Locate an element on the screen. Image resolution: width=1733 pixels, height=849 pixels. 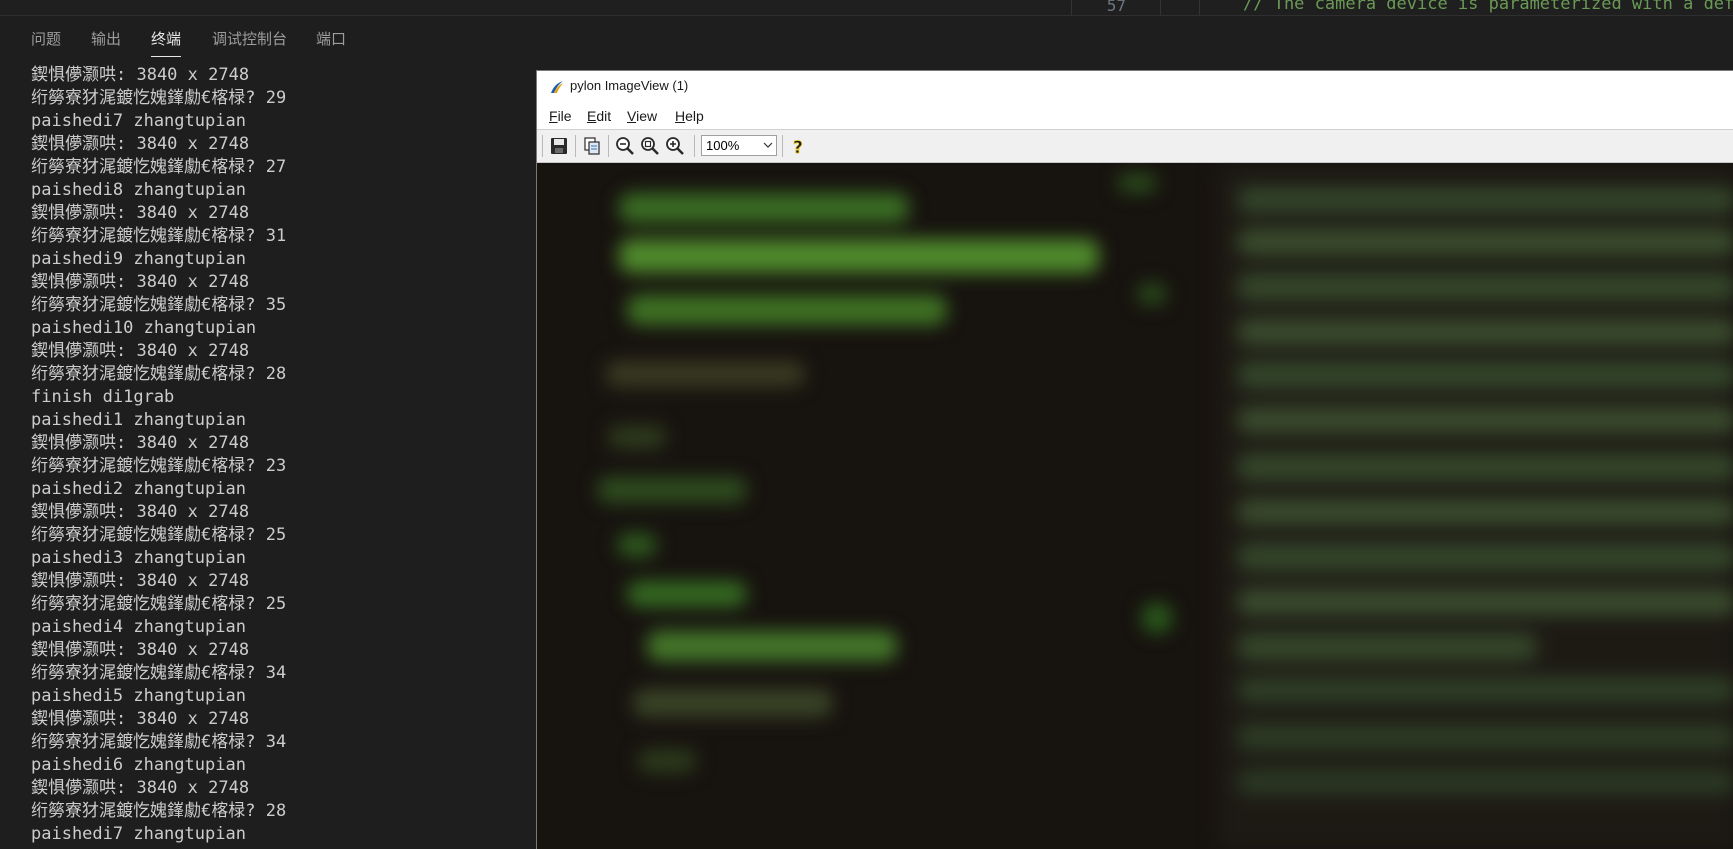
menu-view-accel: V is located at coordinates (632, 116).